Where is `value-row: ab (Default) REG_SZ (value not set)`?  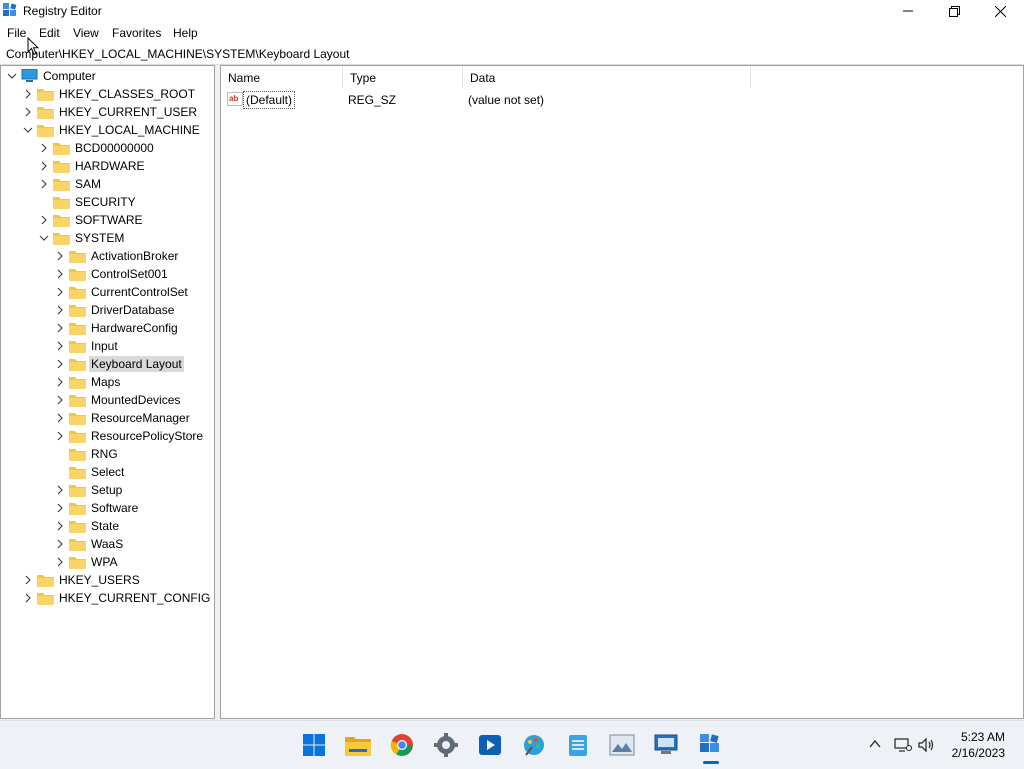
value-row: ab (Default) REG_SZ (value not set) is located at coordinates (611, 100).